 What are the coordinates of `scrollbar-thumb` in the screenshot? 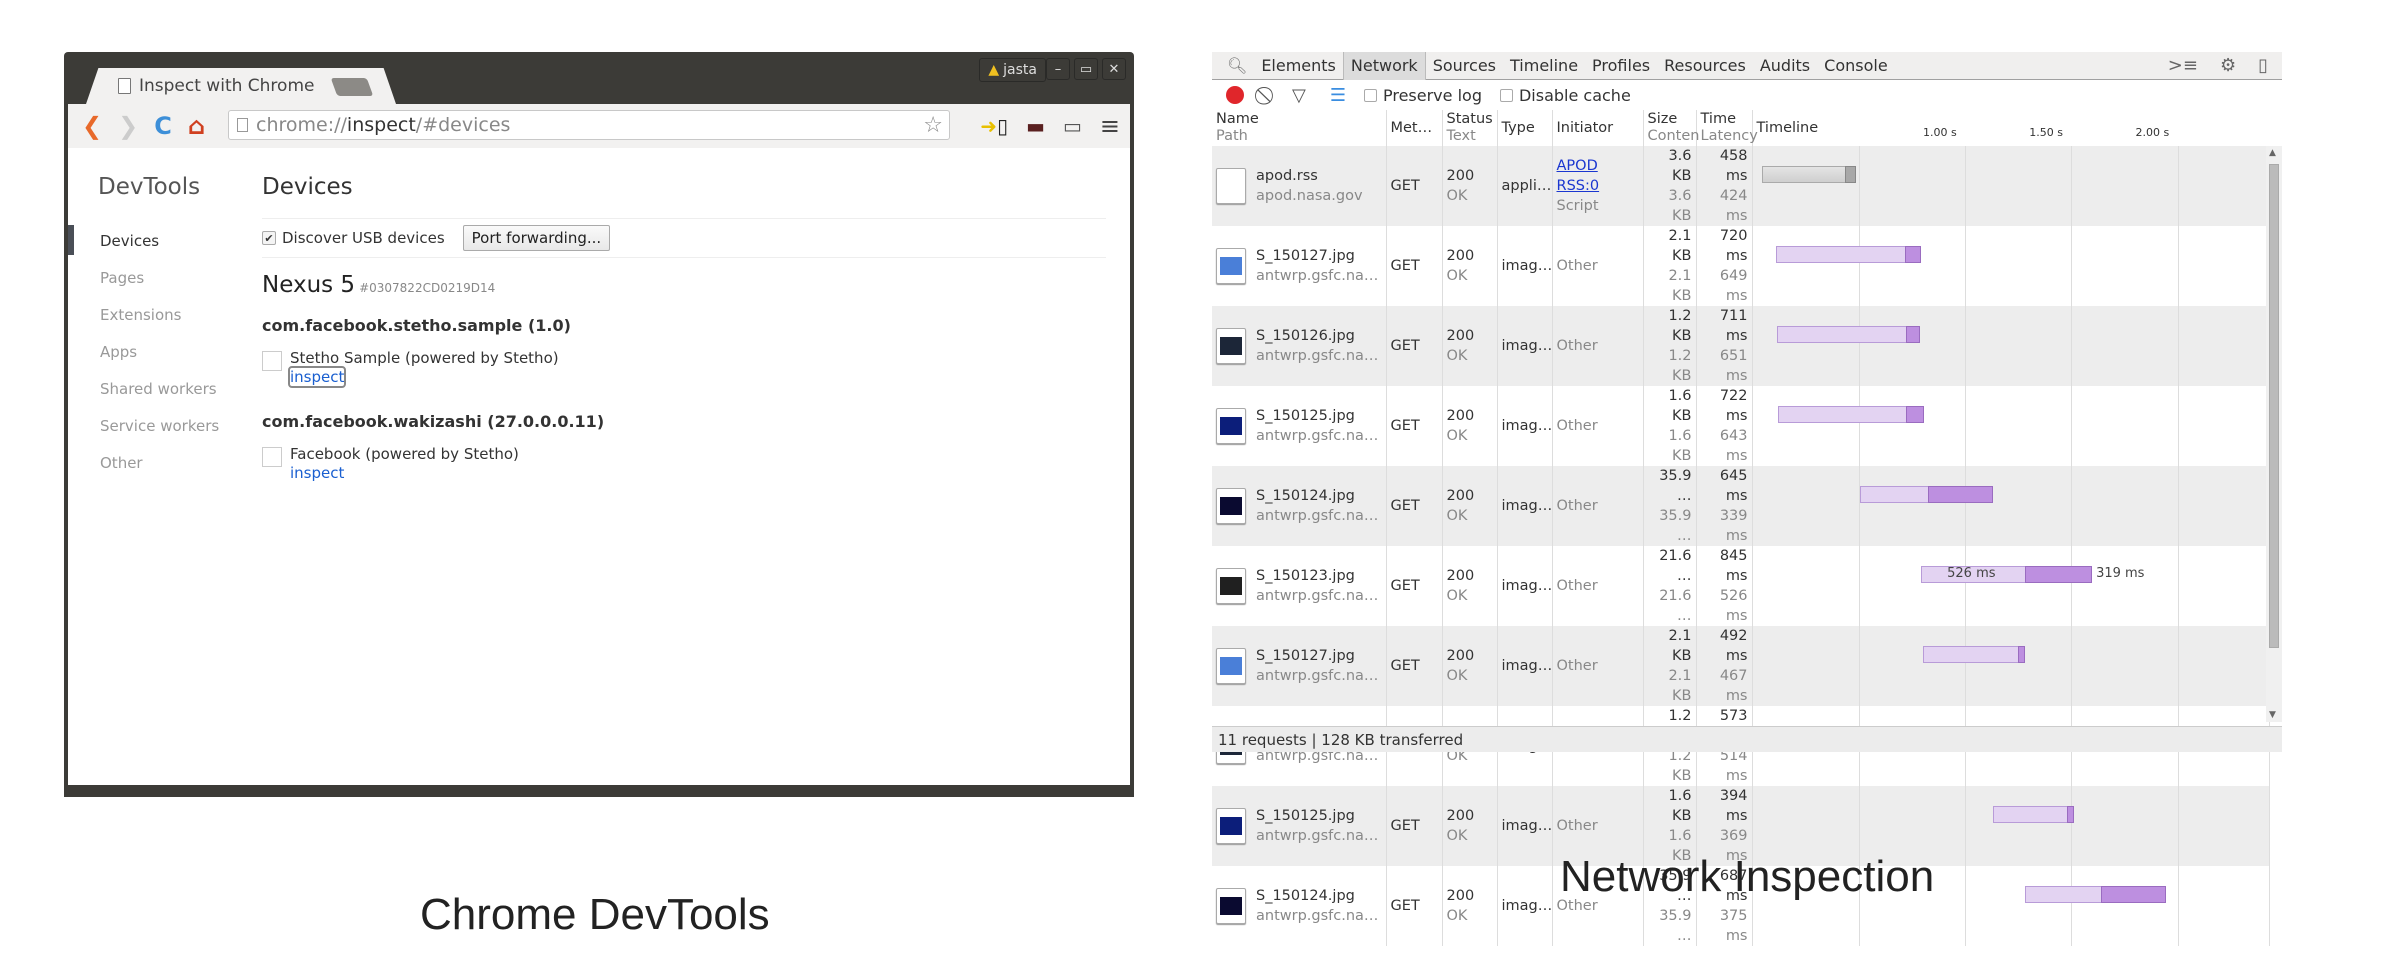 It's located at (2274, 406).